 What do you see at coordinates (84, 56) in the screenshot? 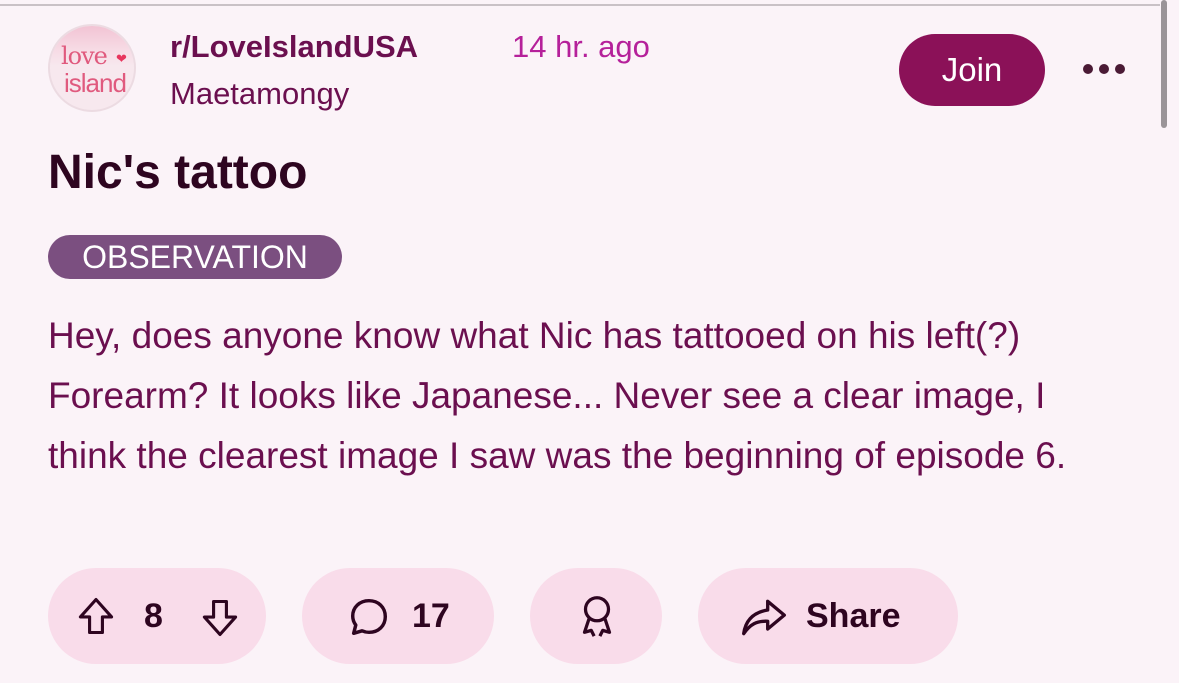
I see `avatar-love-text: love` at bounding box center [84, 56].